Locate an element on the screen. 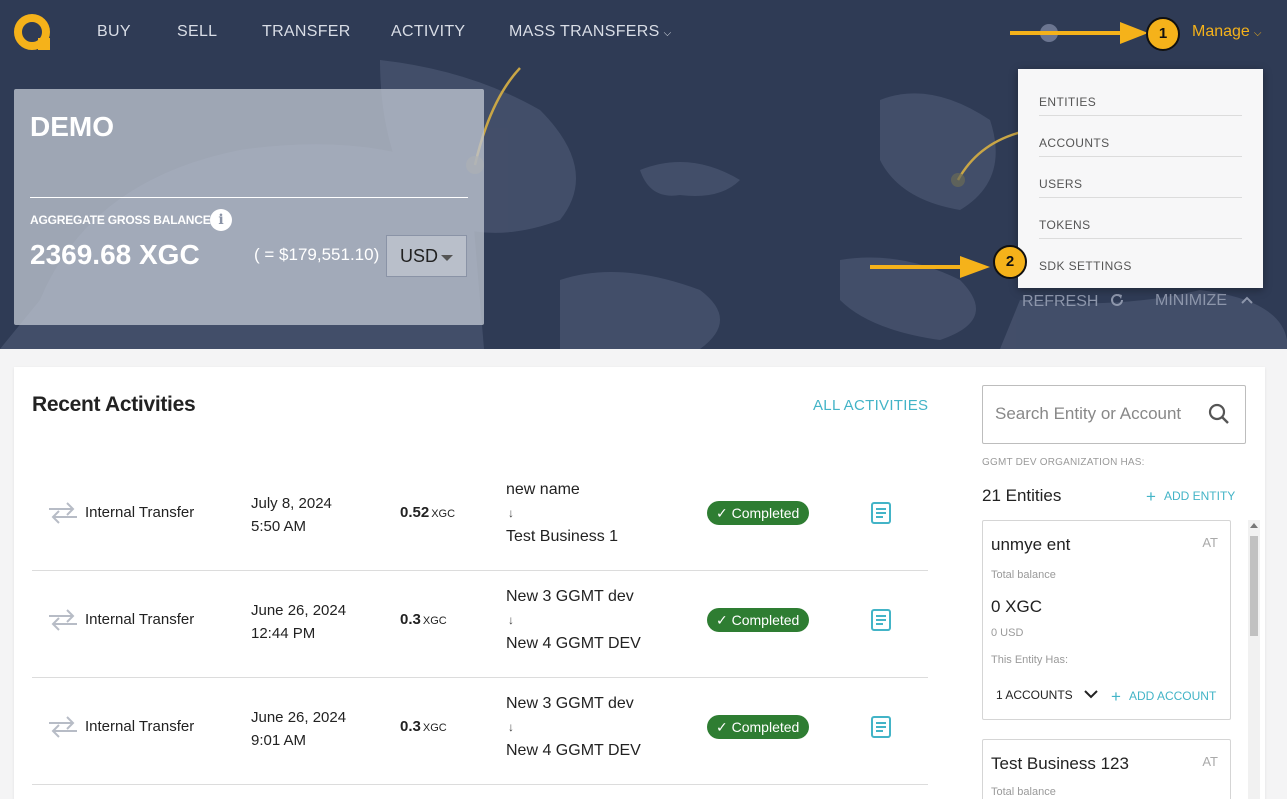  add-entity-label: ADD ENTITY is located at coordinates (1199, 496).